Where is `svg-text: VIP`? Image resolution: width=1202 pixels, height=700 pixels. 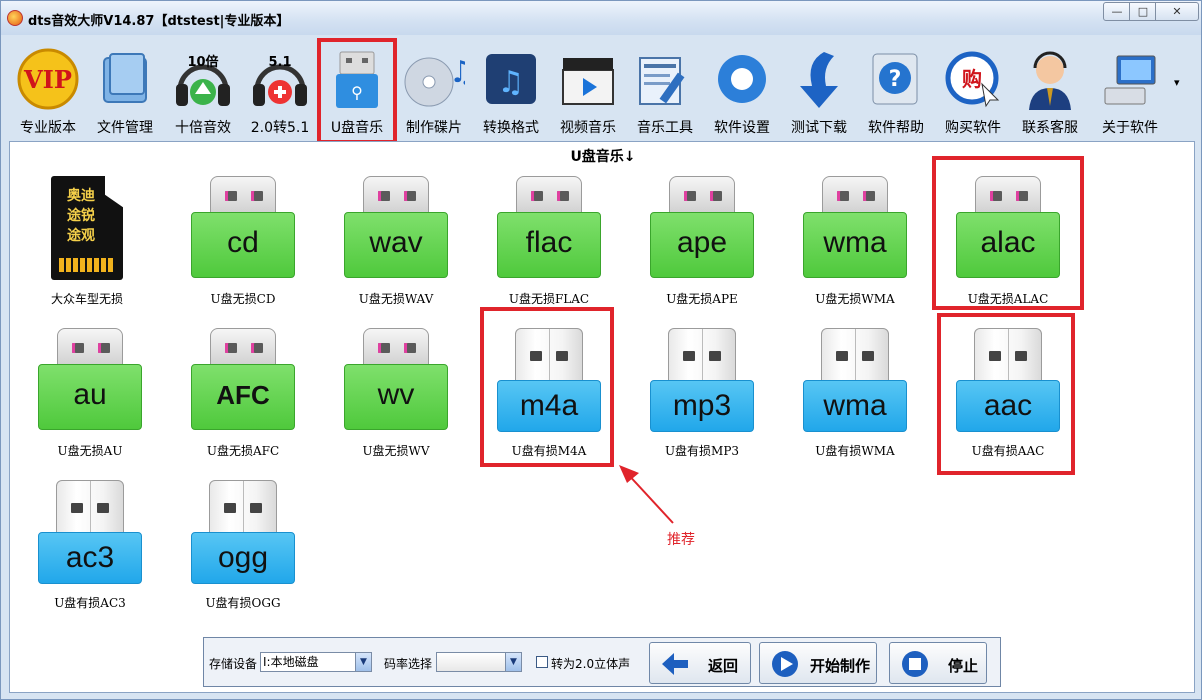 svg-text: VIP is located at coordinates (47, 79).